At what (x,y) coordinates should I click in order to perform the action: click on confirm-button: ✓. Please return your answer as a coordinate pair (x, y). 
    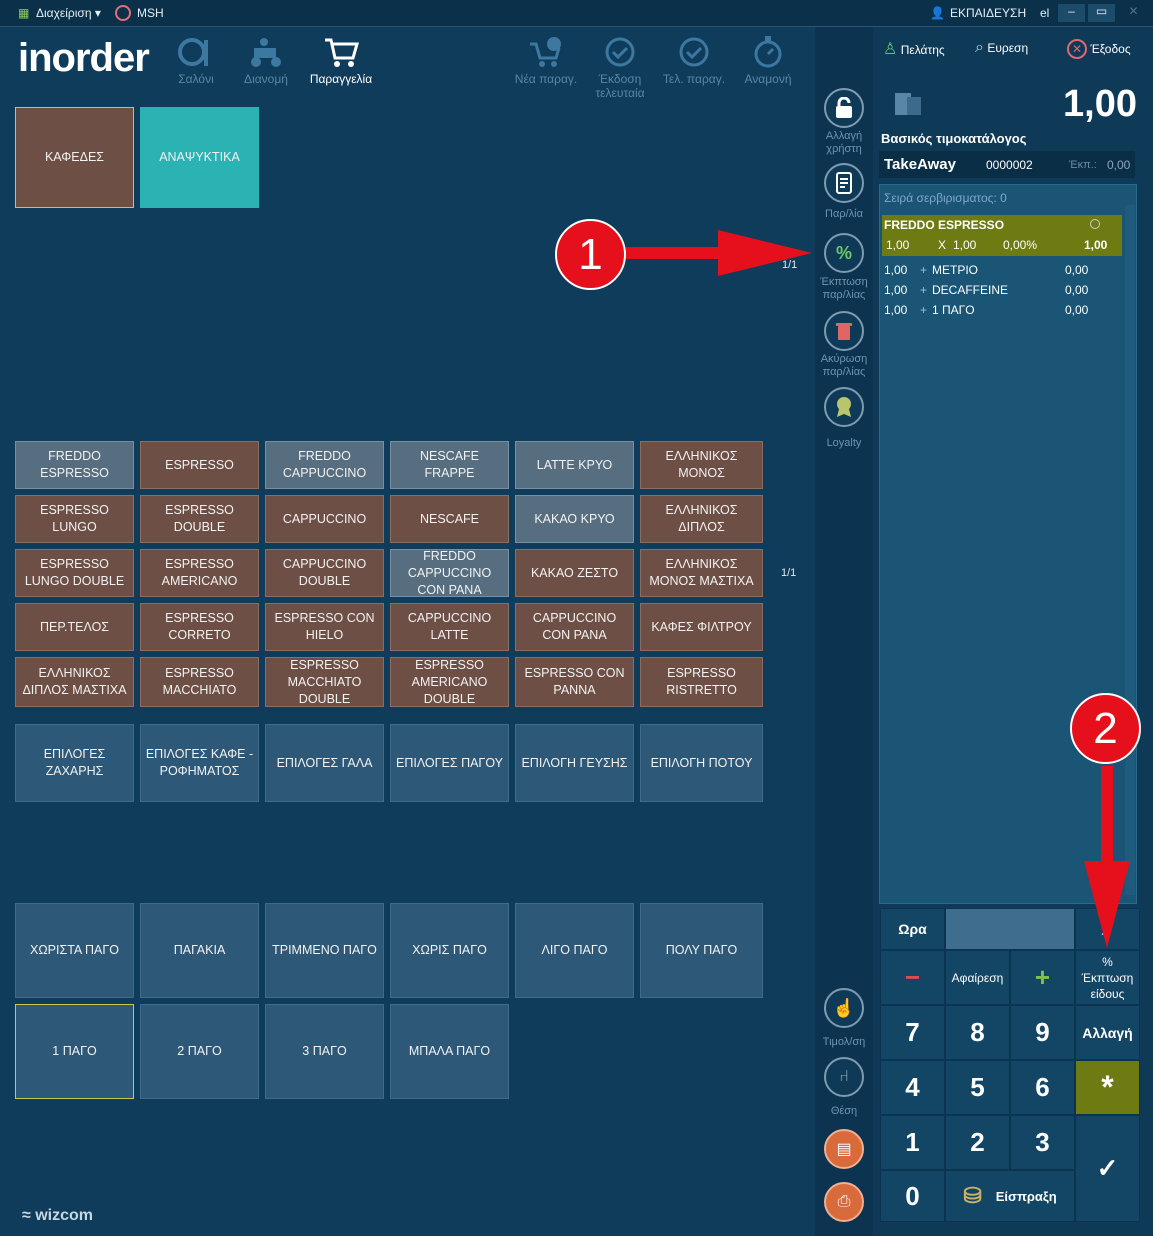
    Looking at the image, I should click on (1107, 1168).